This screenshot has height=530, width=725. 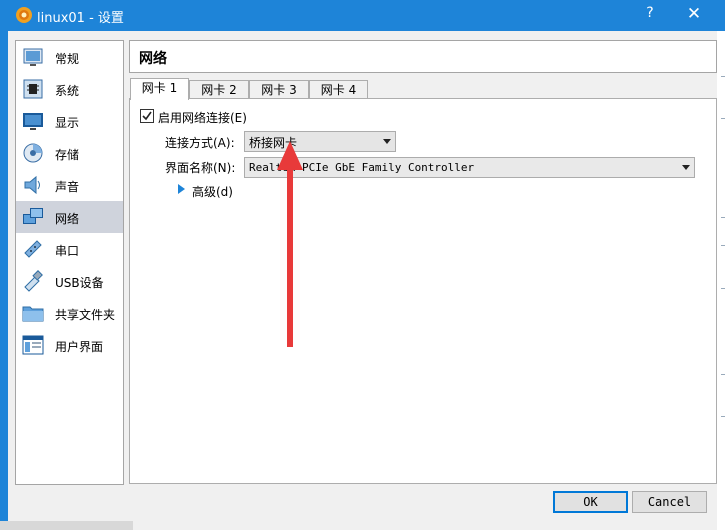 I want to click on sidebar-item-label: 存储, so click(x=67, y=155).